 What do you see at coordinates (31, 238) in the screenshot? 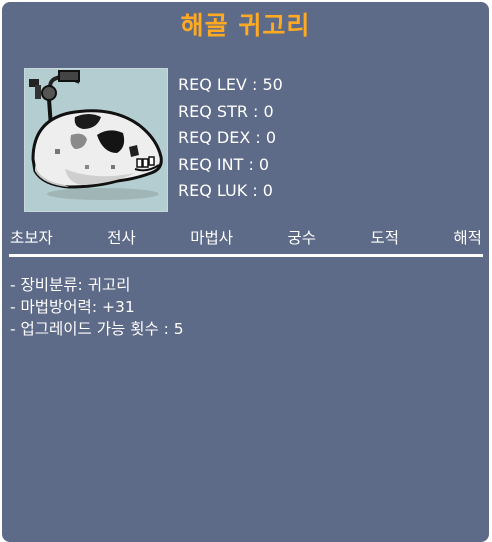
I see `job-beginner: 초보자` at bounding box center [31, 238].